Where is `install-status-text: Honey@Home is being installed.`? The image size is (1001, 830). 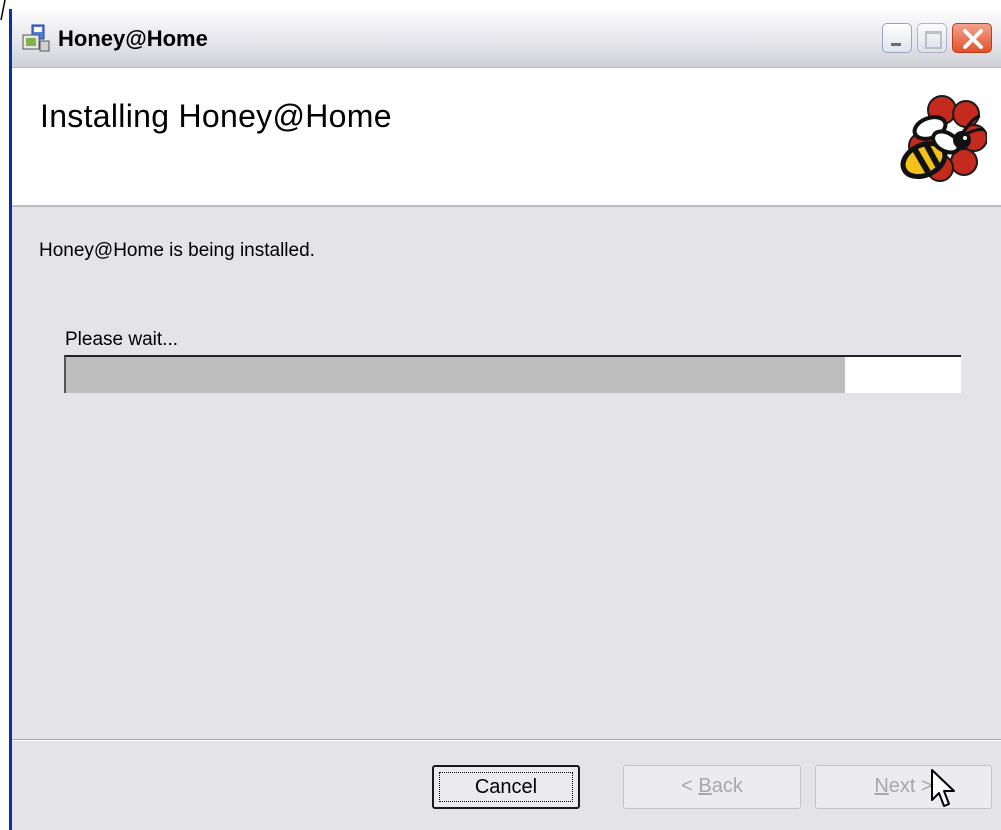
install-status-text: Honey@Home is being installed. is located at coordinates (177, 250).